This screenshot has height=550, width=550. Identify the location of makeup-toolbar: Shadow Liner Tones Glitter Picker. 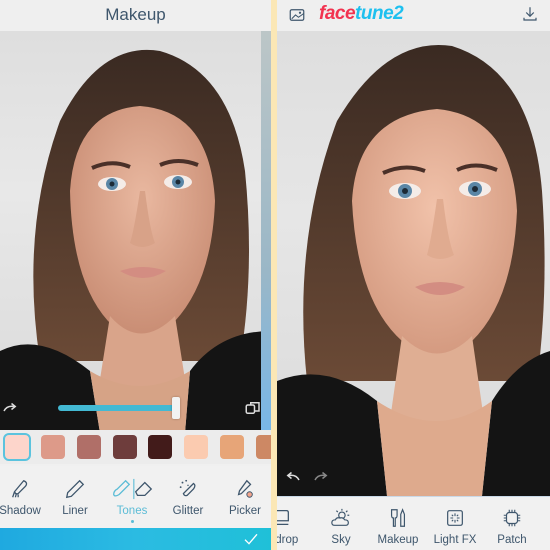
(135, 497).